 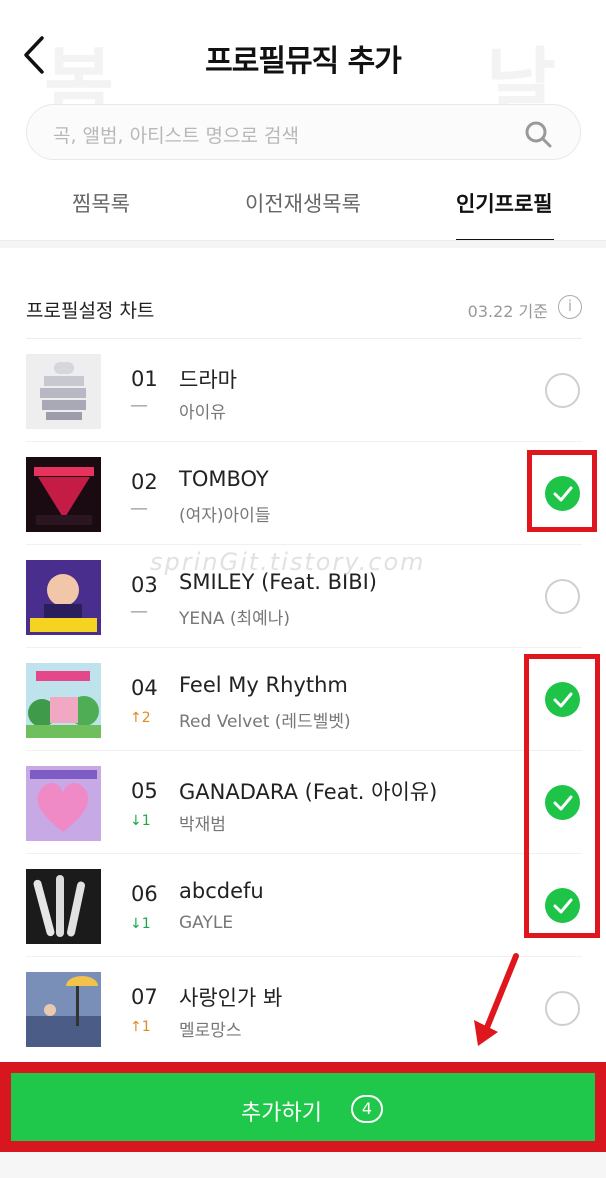 I want to click on divider, so click(x=304, y=338).